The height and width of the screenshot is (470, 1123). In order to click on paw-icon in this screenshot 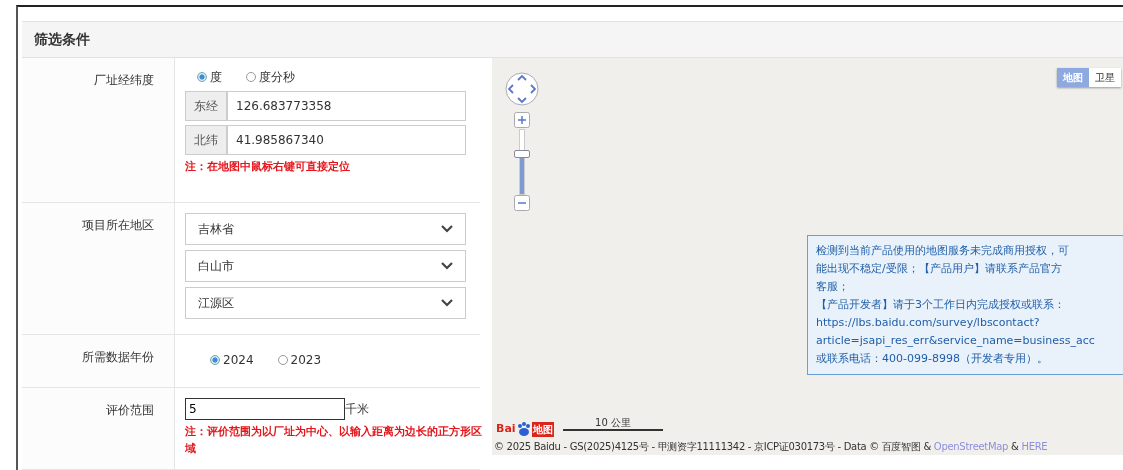, I will do `click(523, 429)`.